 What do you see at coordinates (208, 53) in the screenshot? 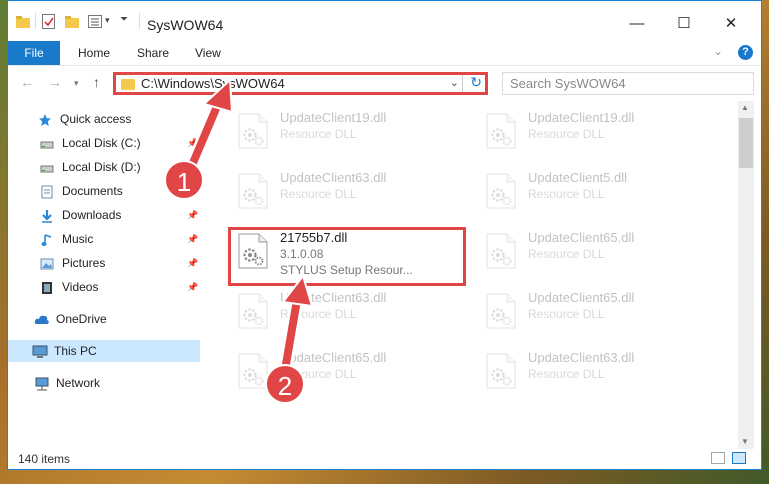
I see `tab-view: View` at bounding box center [208, 53].